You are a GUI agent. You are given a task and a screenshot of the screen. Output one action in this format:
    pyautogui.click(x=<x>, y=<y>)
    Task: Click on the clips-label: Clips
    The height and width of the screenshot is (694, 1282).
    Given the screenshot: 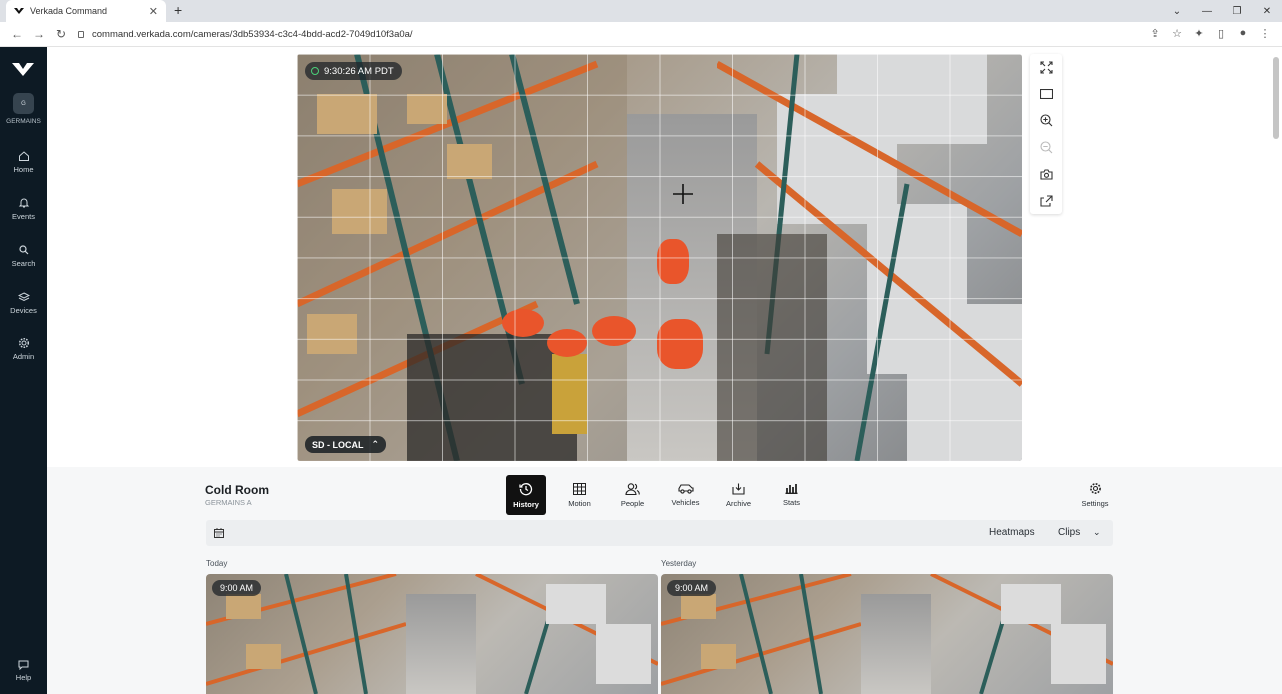 What is the action you would take?
    pyautogui.click(x=1069, y=532)
    